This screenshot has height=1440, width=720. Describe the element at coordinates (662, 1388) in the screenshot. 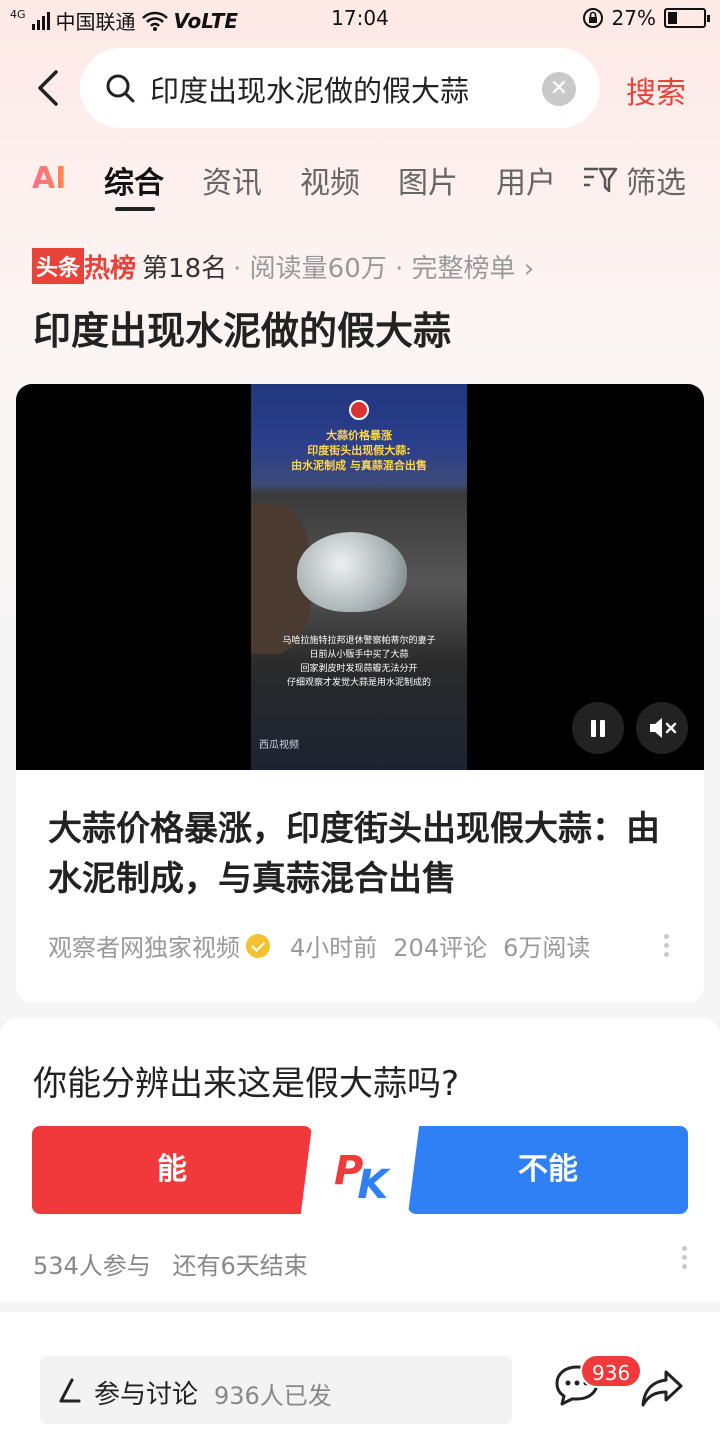

I see `share-icon` at that location.